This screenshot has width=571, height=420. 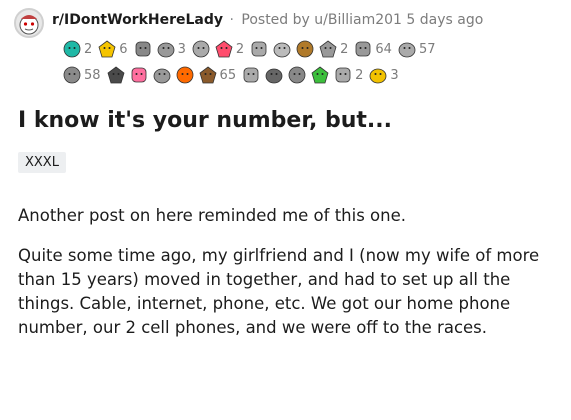 What do you see at coordinates (208, 75) in the screenshot?
I see `bear-award-icon` at bounding box center [208, 75].